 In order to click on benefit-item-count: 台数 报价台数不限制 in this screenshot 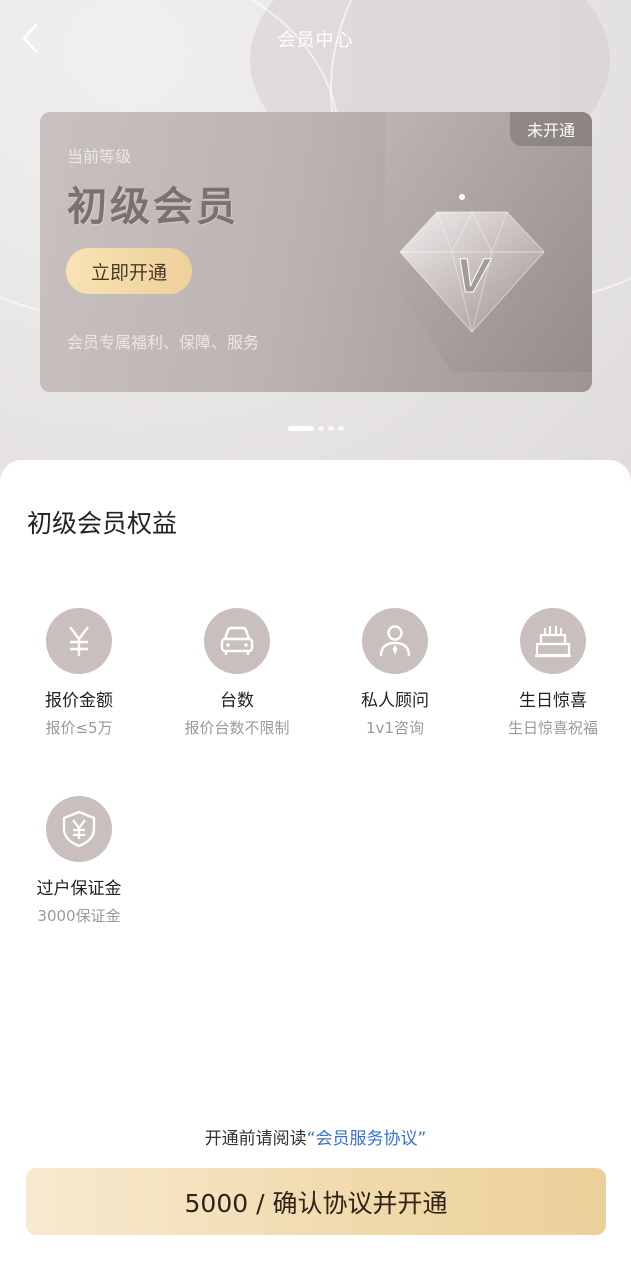, I will do `click(237, 673)`.